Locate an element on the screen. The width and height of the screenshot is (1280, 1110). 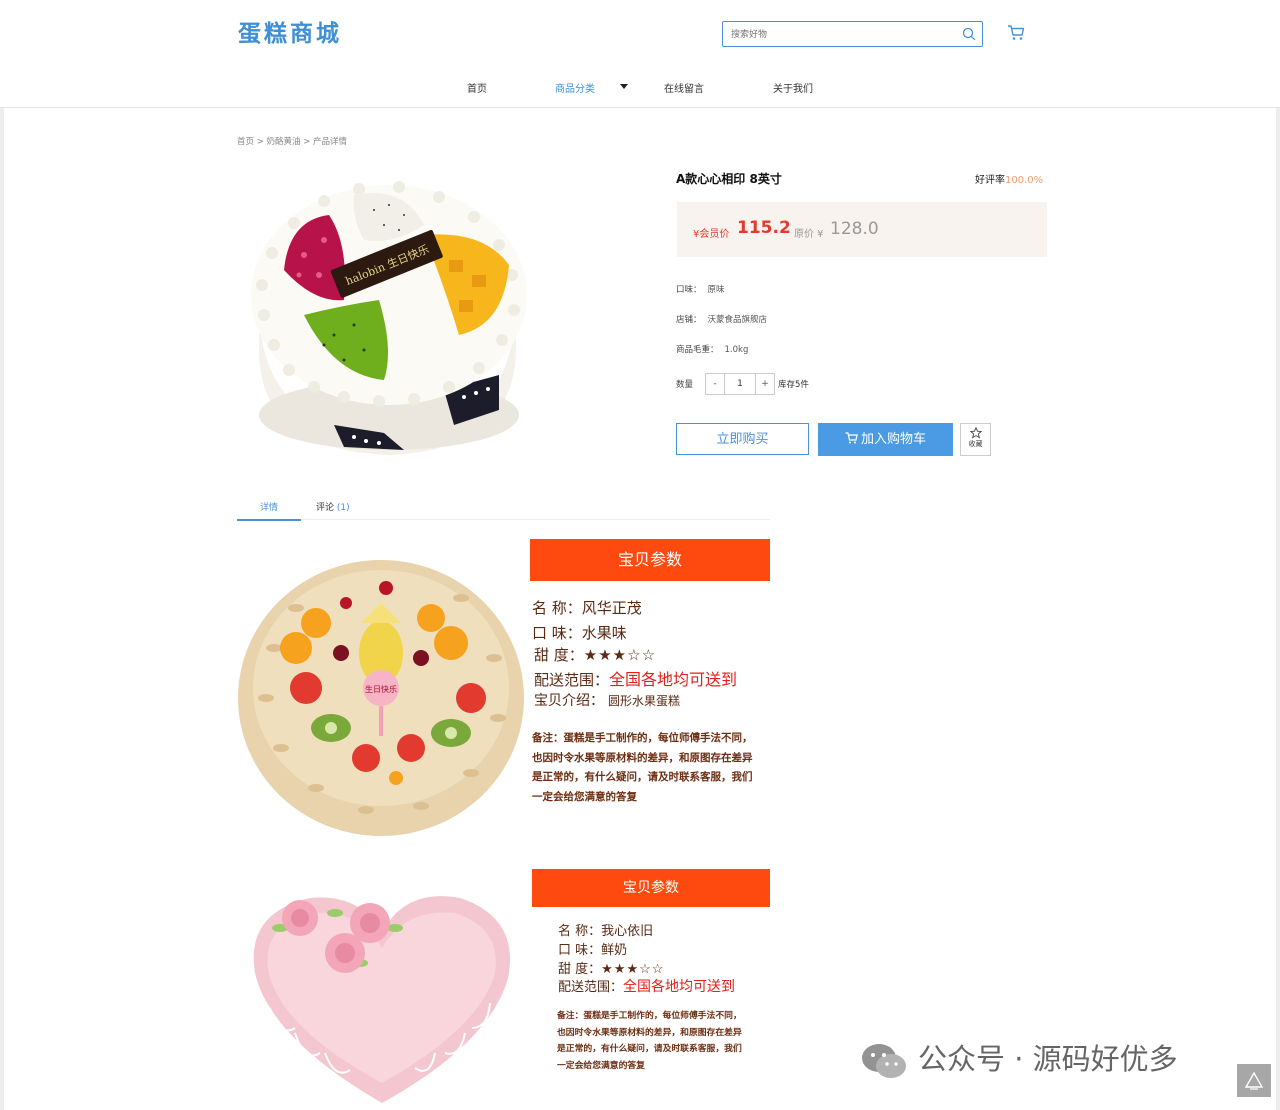
tabs-divider is located at coordinates (503, 519).